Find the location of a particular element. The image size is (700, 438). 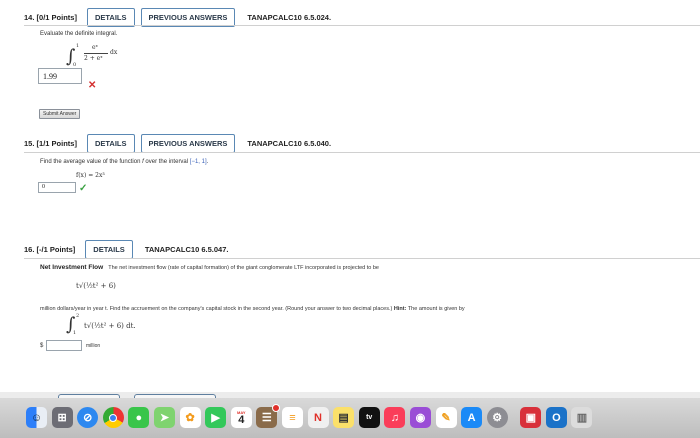

notes-icon: ▤ is located at coordinates (344, 417).